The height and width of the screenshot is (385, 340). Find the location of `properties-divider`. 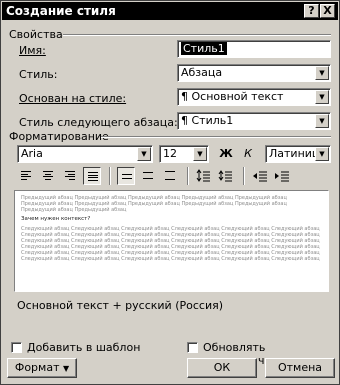

properties-divider is located at coordinates (197, 35).